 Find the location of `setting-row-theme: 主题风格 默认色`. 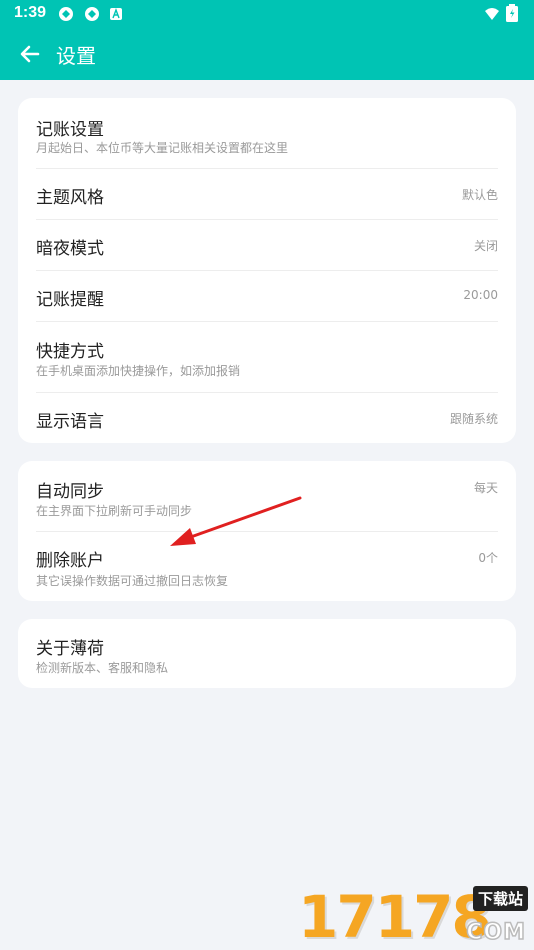

setting-row-theme: 主题风格 默认色 is located at coordinates (267, 194).